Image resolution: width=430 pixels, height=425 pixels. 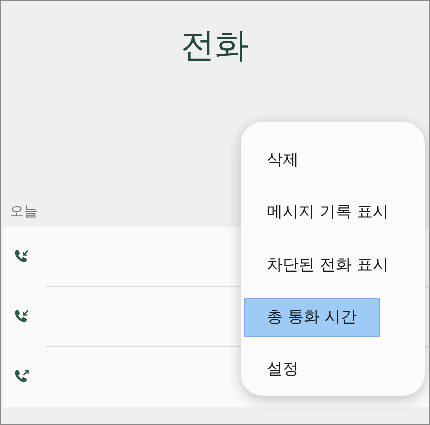 What do you see at coordinates (215, 46) in the screenshot?
I see `screen-title: 전화` at bounding box center [215, 46].